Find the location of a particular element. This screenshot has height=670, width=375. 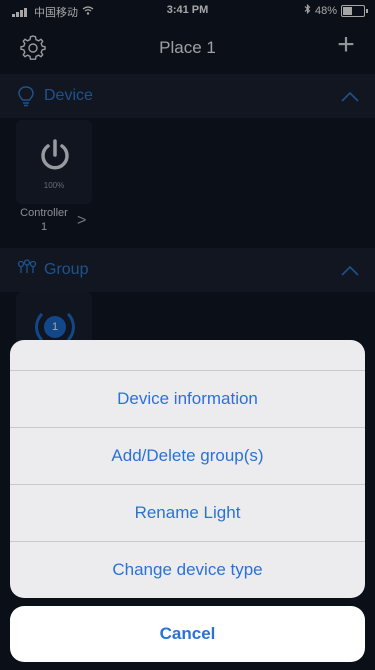

change-device-type-button: Change device type is located at coordinates (187, 570).